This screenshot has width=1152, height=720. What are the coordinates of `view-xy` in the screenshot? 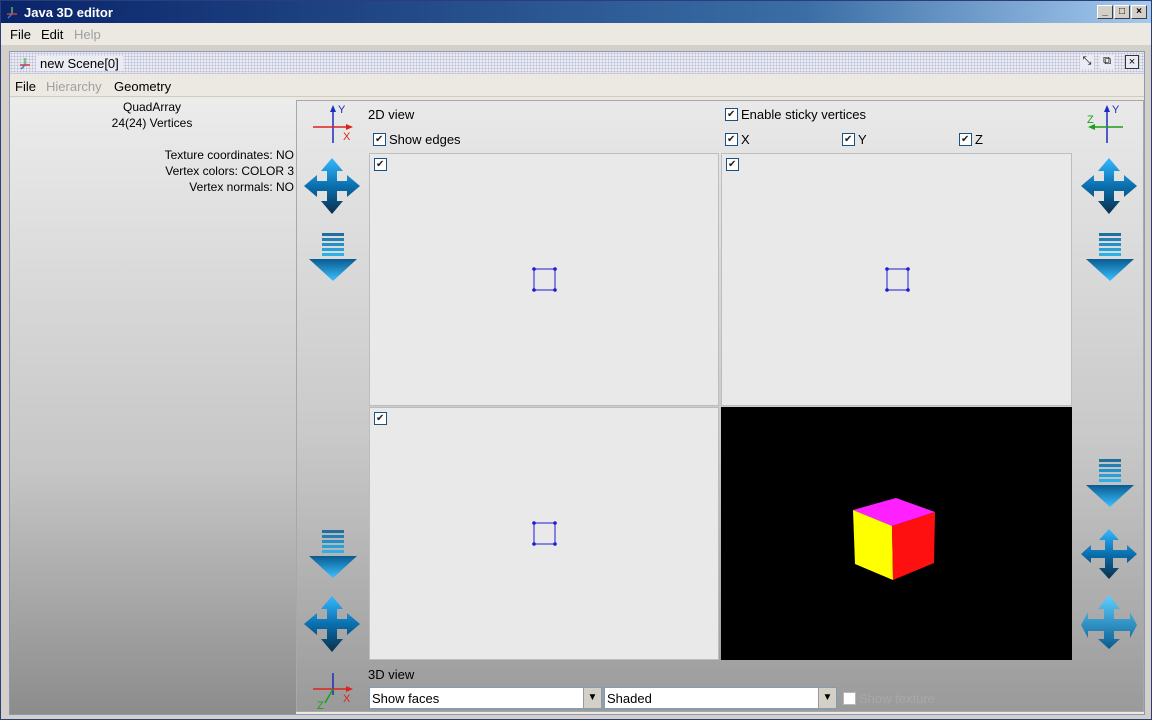 It's located at (544, 279).